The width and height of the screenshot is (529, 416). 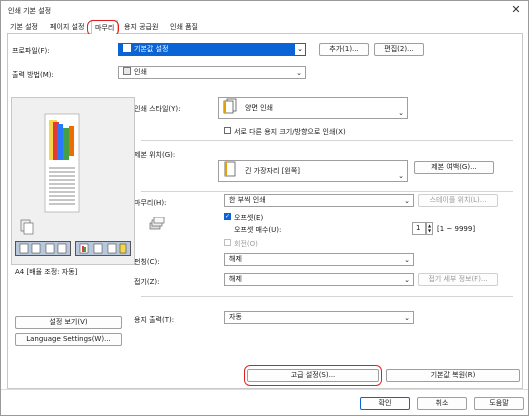 I want to click on printer-profile-icon, so click(x=127, y=48).